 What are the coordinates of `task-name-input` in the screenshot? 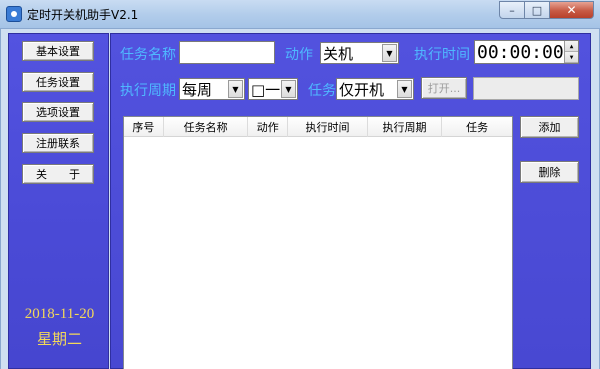 It's located at (227, 52).